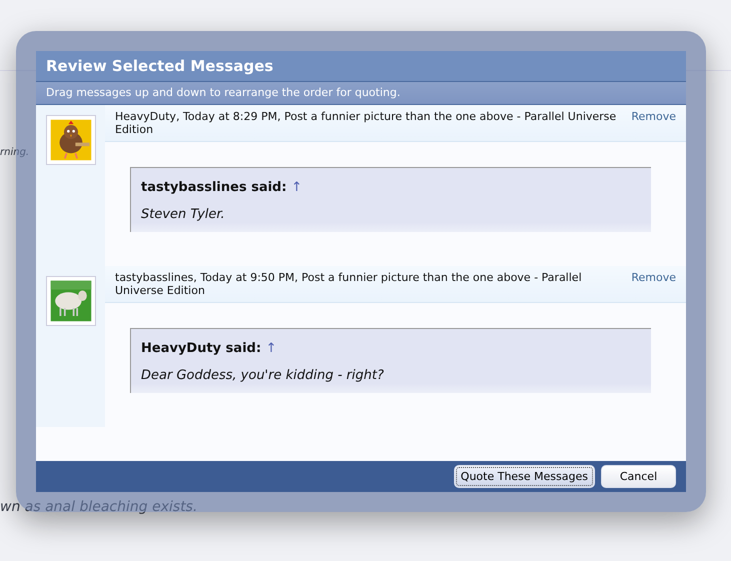 The width and height of the screenshot is (731, 561). I want to click on quote-text: Dear Goddess, you're kidding - right?, so click(263, 375).